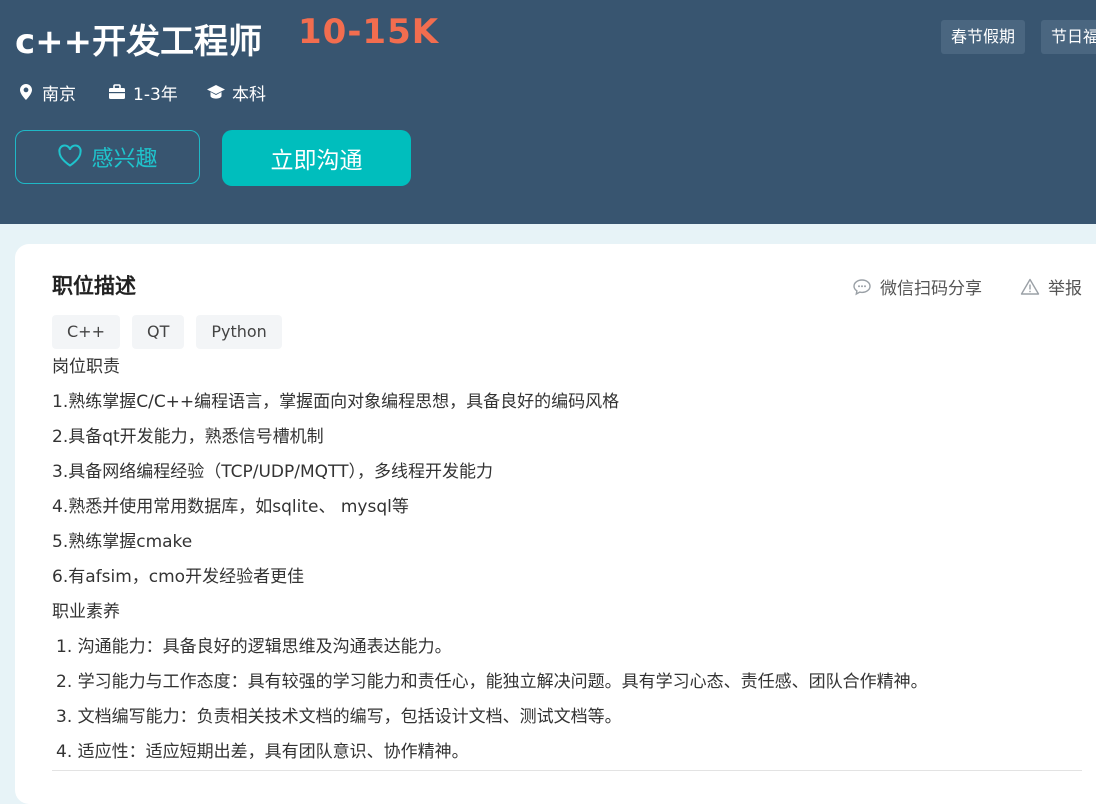 This screenshot has height=804, width=1096. What do you see at coordinates (1030, 287) in the screenshot?
I see `warning-triangle-icon` at bounding box center [1030, 287].